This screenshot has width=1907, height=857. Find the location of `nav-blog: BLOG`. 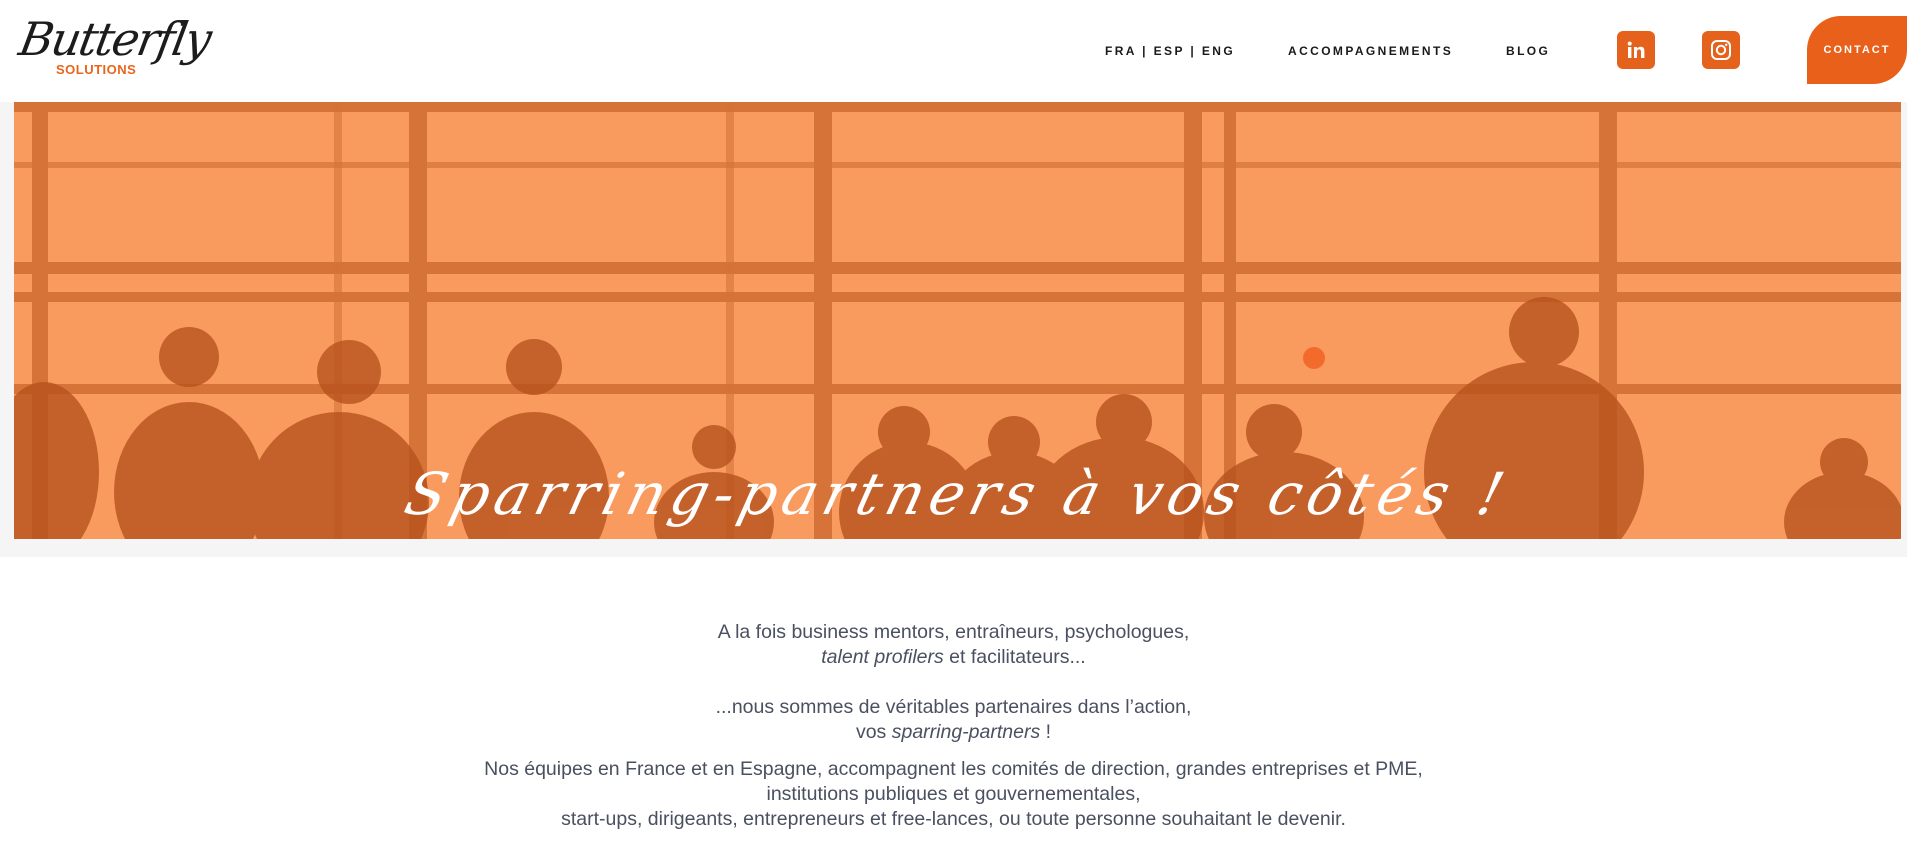

nav-blog: BLOG is located at coordinates (1528, 51).